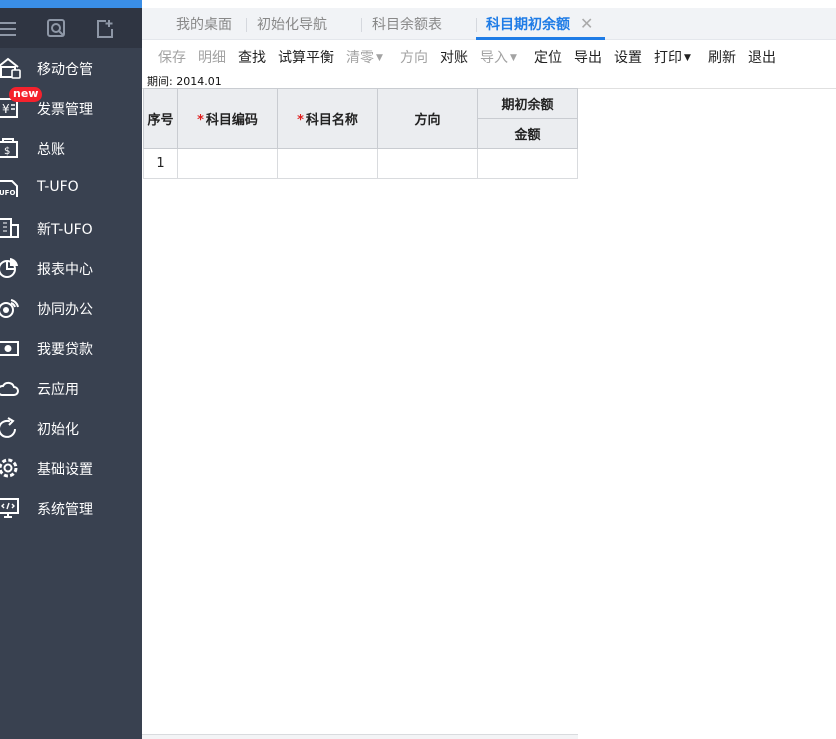 This screenshot has height=739, width=836. Describe the element at coordinates (65, 350) in the screenshot. I see `sidebar-item-label: 我要贷款` at that location.